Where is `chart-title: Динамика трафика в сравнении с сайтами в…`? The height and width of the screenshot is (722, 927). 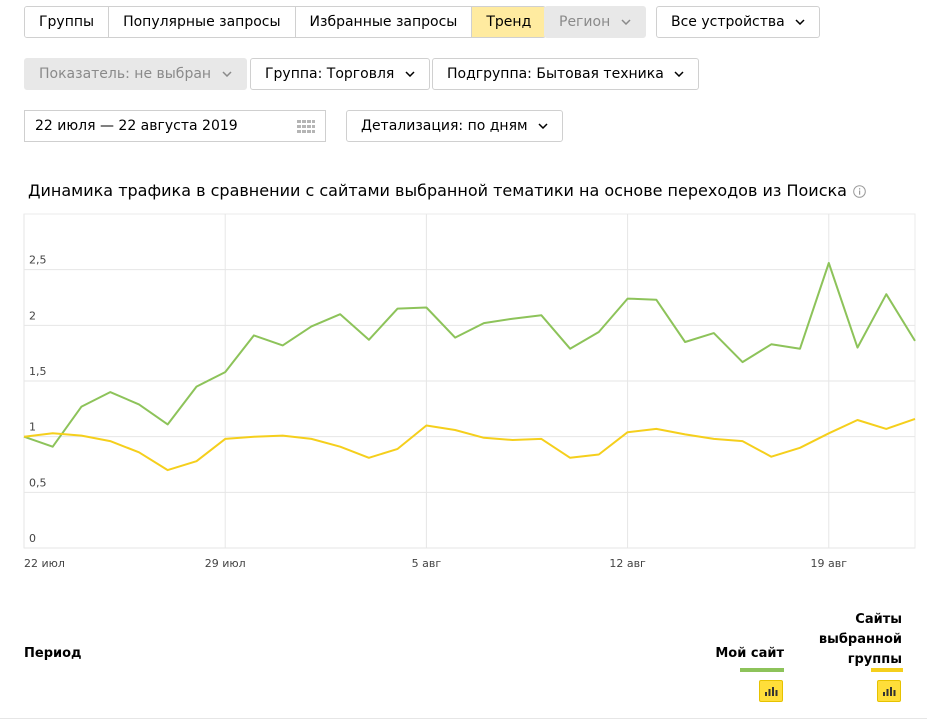 chart-title: Динамика трафика в сравнении с сайтами в… is located at coordinates (447, 190).